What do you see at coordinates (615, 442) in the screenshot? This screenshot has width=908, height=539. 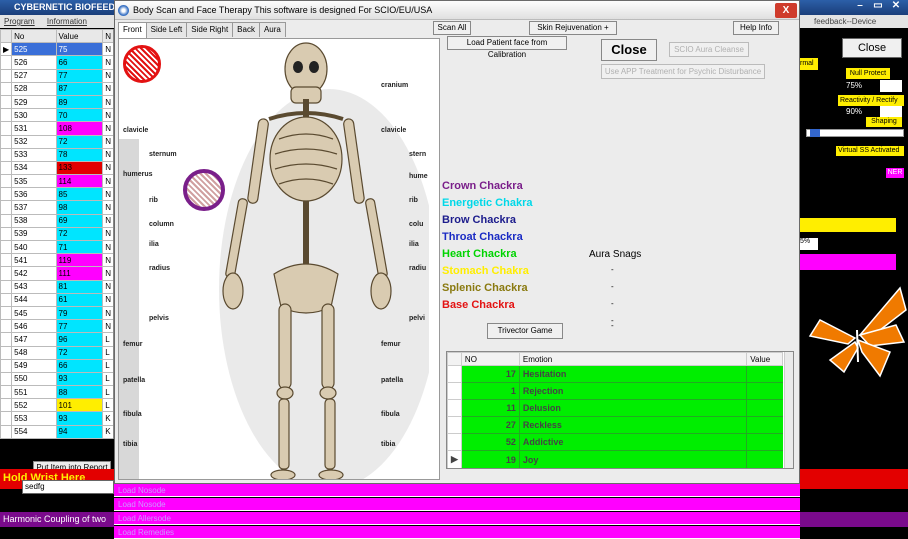 I see `emotion-row: 52 Addictive` at bounding box center [615, 442].